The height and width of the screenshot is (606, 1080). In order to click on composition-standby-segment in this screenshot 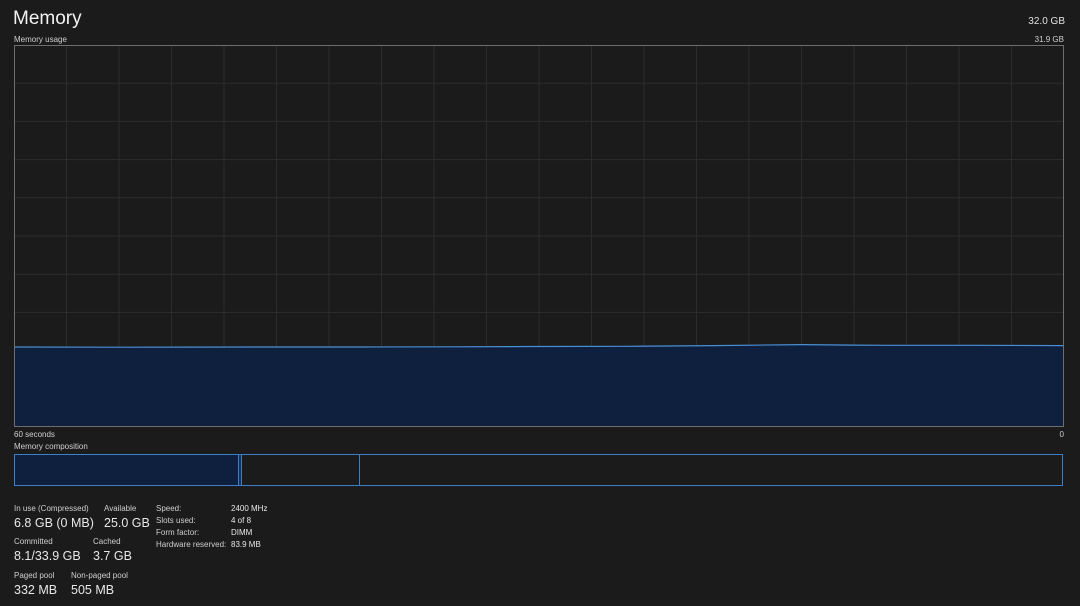, I will do `click(301, 470)`.